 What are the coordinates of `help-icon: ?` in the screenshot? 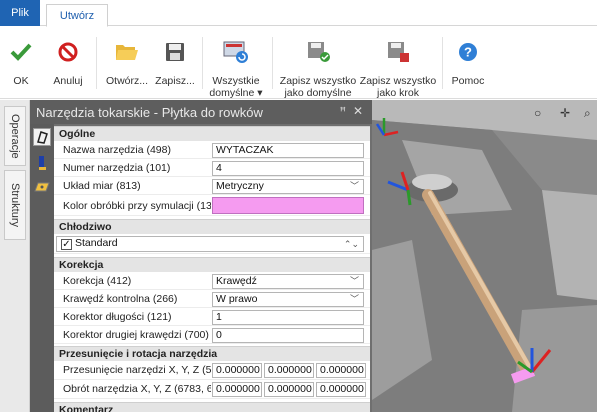 It's located at (468, 52).